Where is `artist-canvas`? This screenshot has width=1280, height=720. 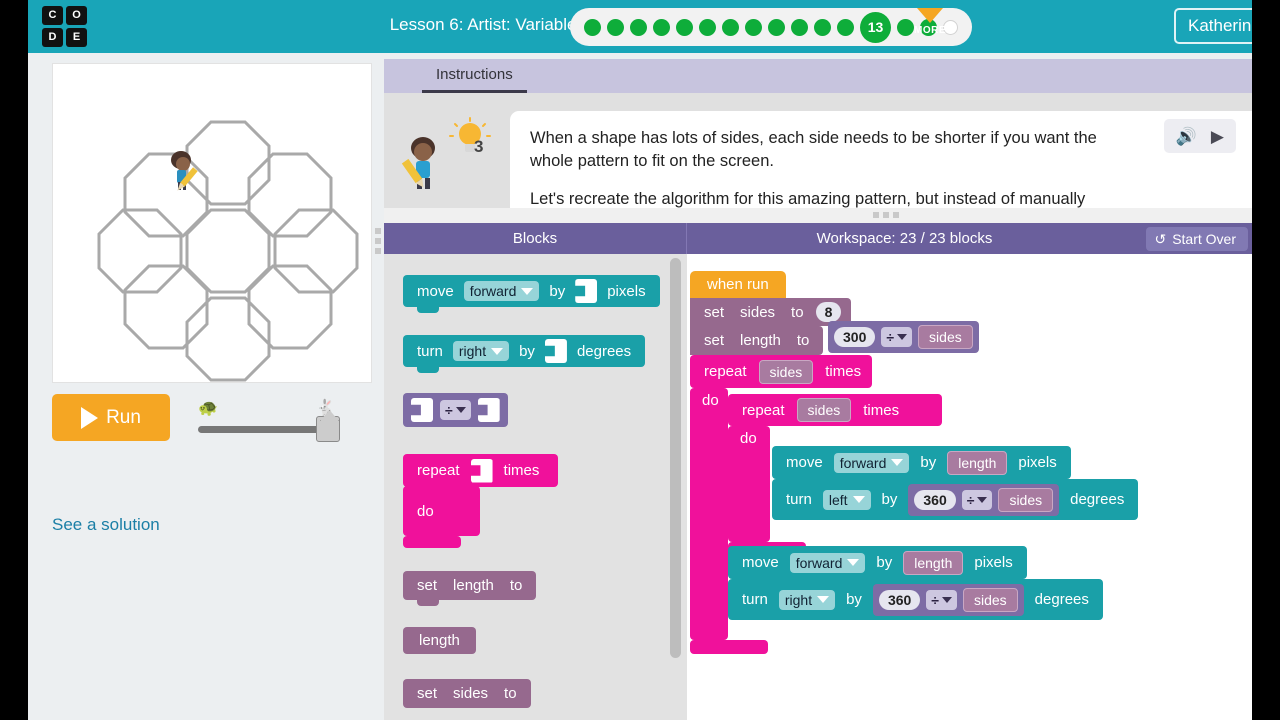
artist-canvas is located at coordinates (212, 223).